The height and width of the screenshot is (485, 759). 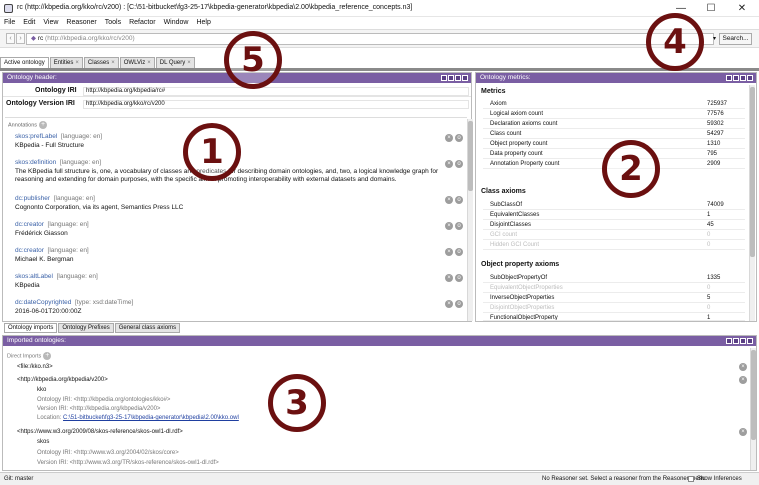 I want to click on annotation-value: 2016-06-01T20:00:00Z, so click(x=48, y=311).